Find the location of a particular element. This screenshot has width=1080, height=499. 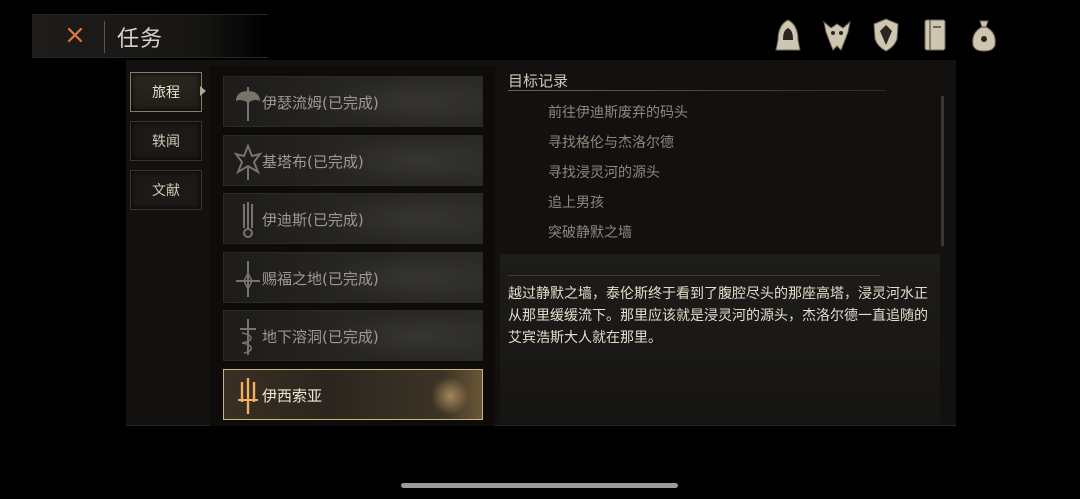

quest-label: 伊瑟流姆(已完成) is located at coordinates (320, 103).